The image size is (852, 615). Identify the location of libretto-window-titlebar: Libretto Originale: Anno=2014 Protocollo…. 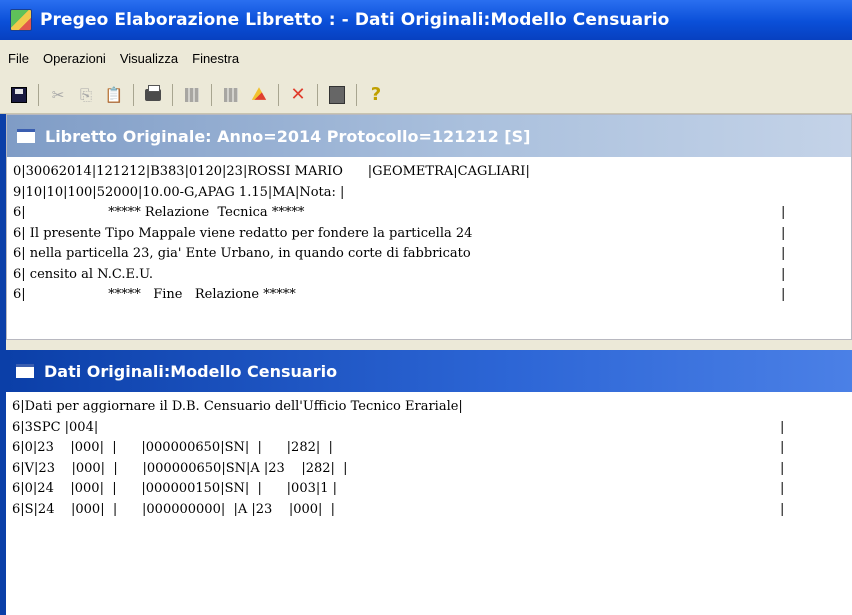
(429, 136).